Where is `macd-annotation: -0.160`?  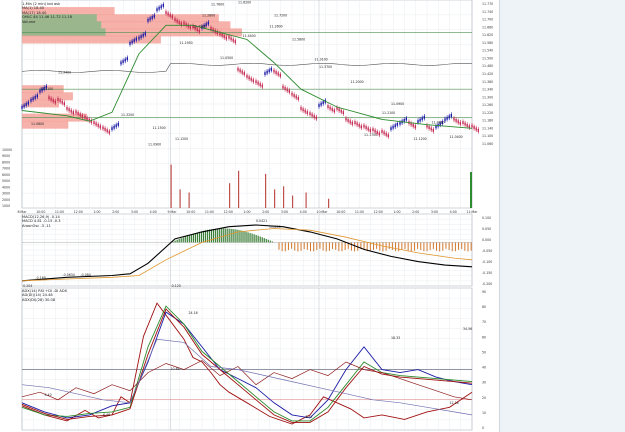
macd-annotation: -0.160 is located at coordinates (41, 278).